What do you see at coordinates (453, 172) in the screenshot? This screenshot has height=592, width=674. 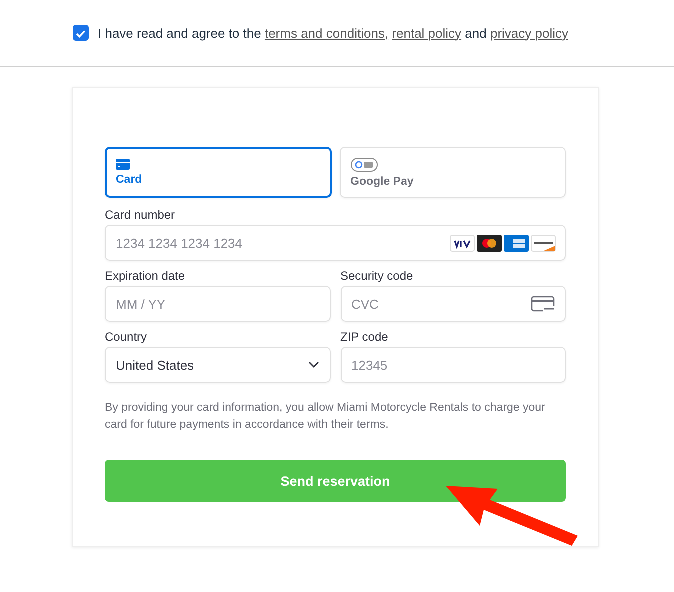 I see `payment-tab: Google Pay` at bounding box center [453, 172].